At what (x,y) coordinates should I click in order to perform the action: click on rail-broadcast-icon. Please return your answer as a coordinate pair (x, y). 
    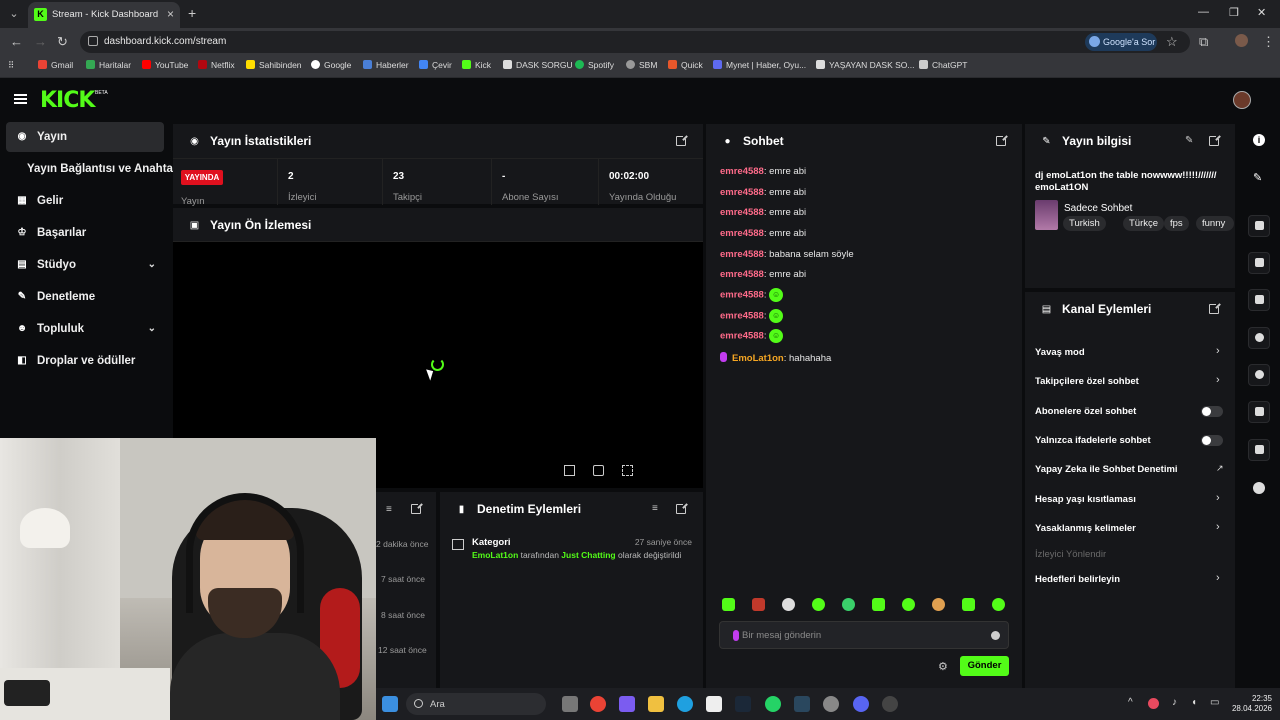
    Looking at the image, I should click on (1259, 375).